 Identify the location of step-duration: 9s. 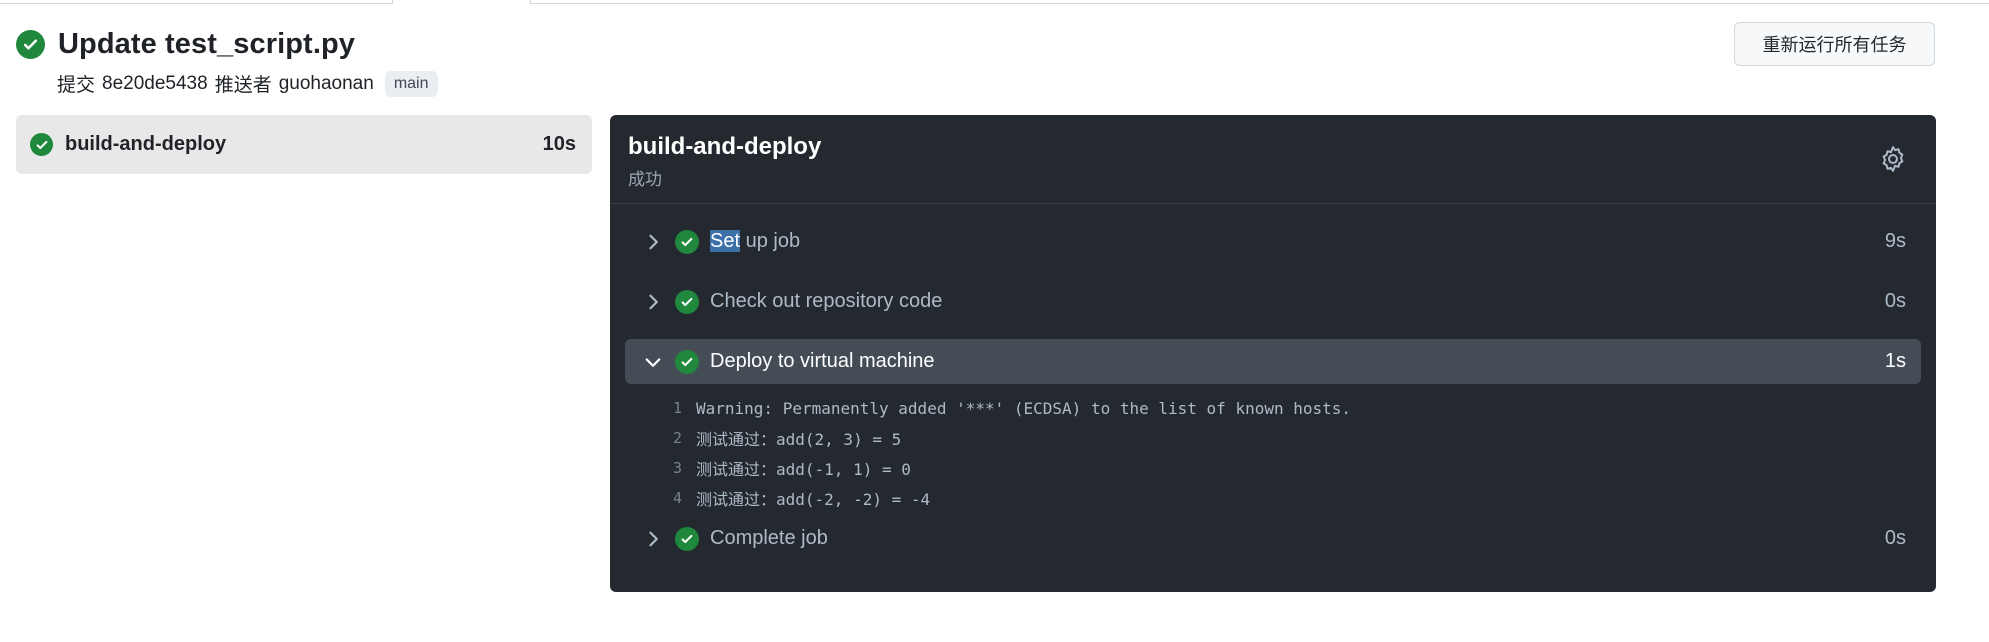
(1895, 241).